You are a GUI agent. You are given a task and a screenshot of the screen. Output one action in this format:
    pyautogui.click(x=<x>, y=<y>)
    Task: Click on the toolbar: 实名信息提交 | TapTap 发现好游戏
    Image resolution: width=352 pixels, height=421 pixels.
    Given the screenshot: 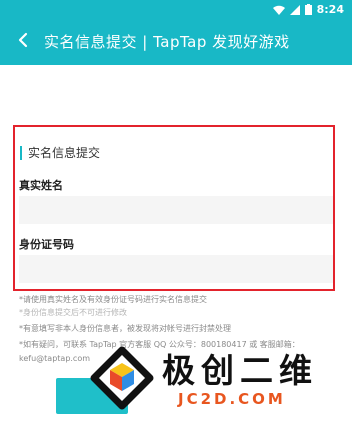 What is the action you would take?
    pyautogui.click(x=176, y=41)
    